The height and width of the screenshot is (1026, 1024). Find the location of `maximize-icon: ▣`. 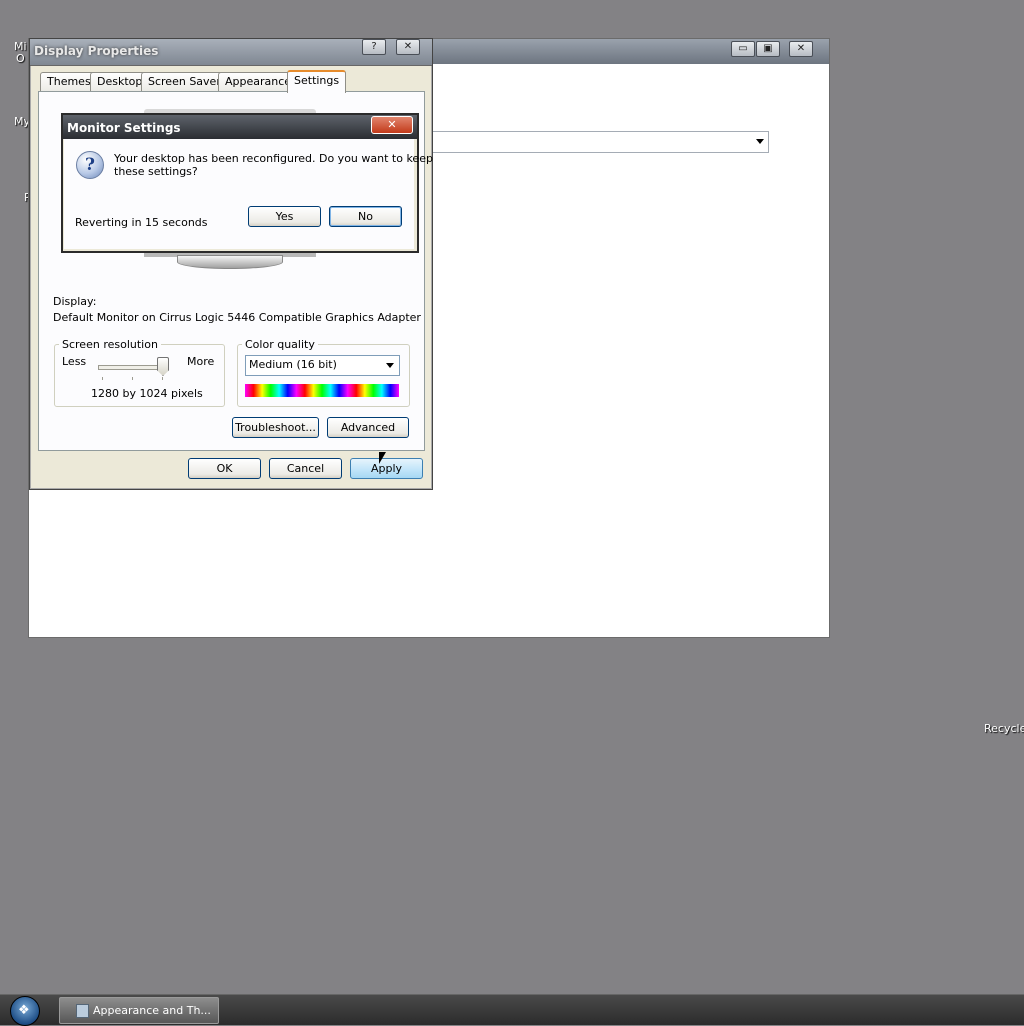

maximize-icon: ▣ is located at coordinates (768, 48).